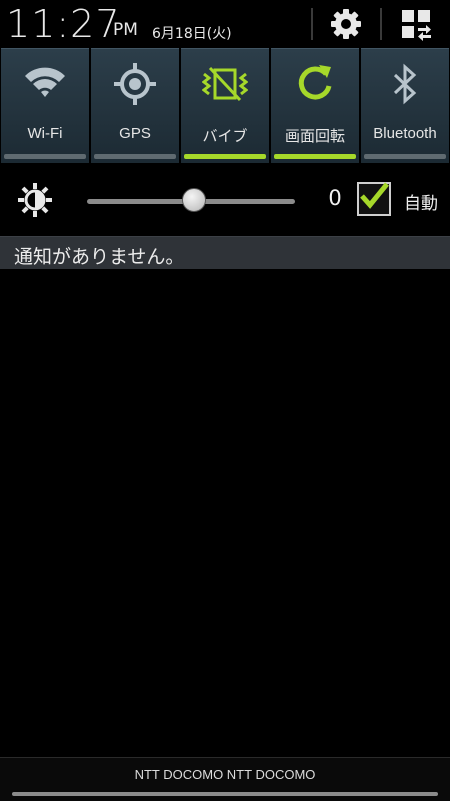 Image resolution: width=450 pixels, height=801 pixels. I want to click on toggle-gps: GPS, so click(135, 105).